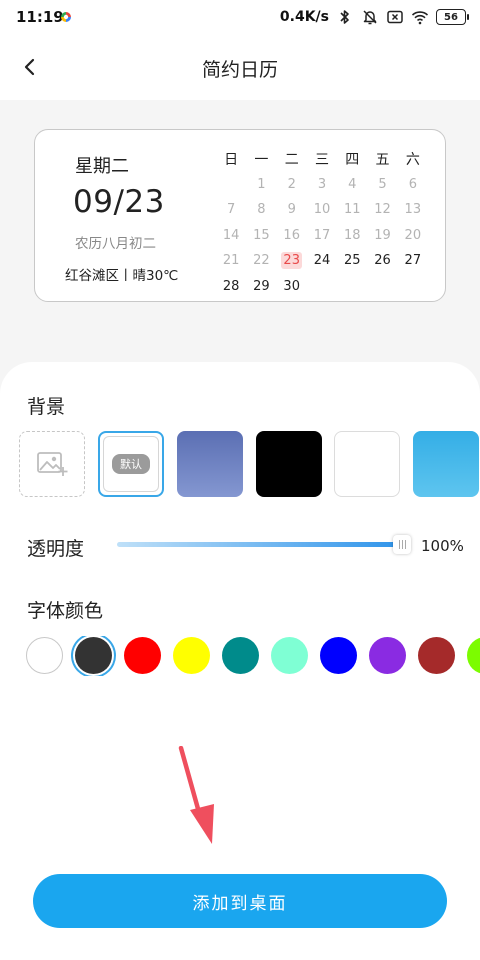 Image resolution: width=480 pixels, height=960 pixels. I want to click on calendar-day: 28, so click(231, 286).